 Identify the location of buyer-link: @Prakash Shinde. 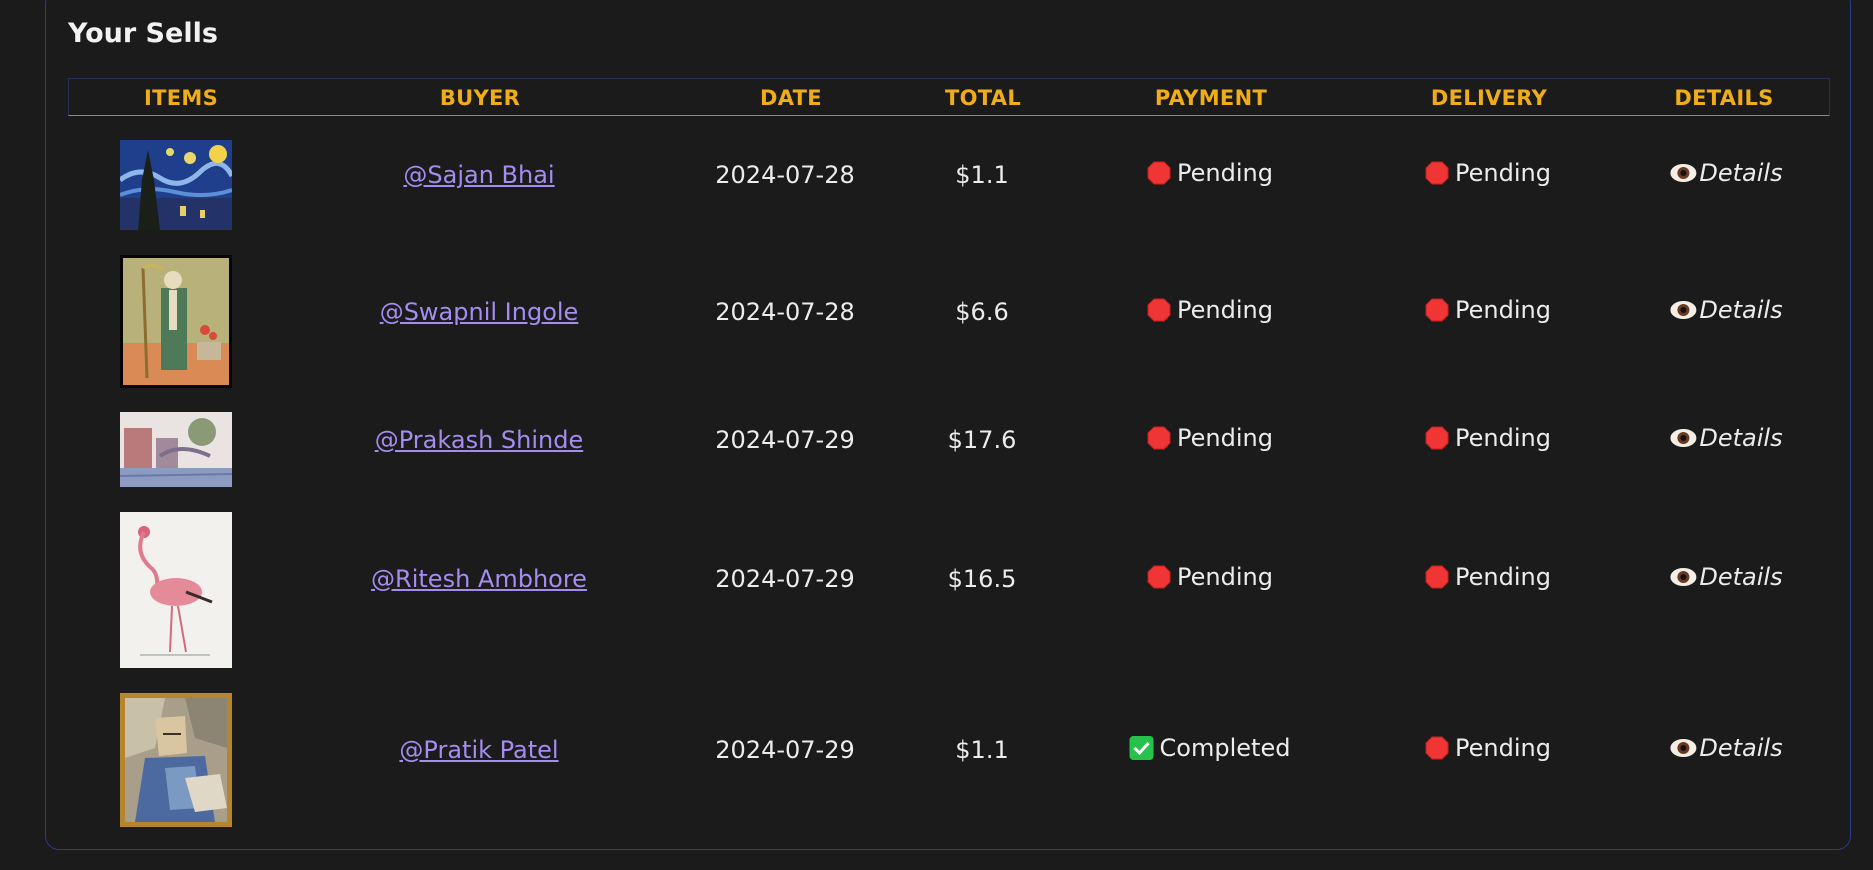
(479, 440).